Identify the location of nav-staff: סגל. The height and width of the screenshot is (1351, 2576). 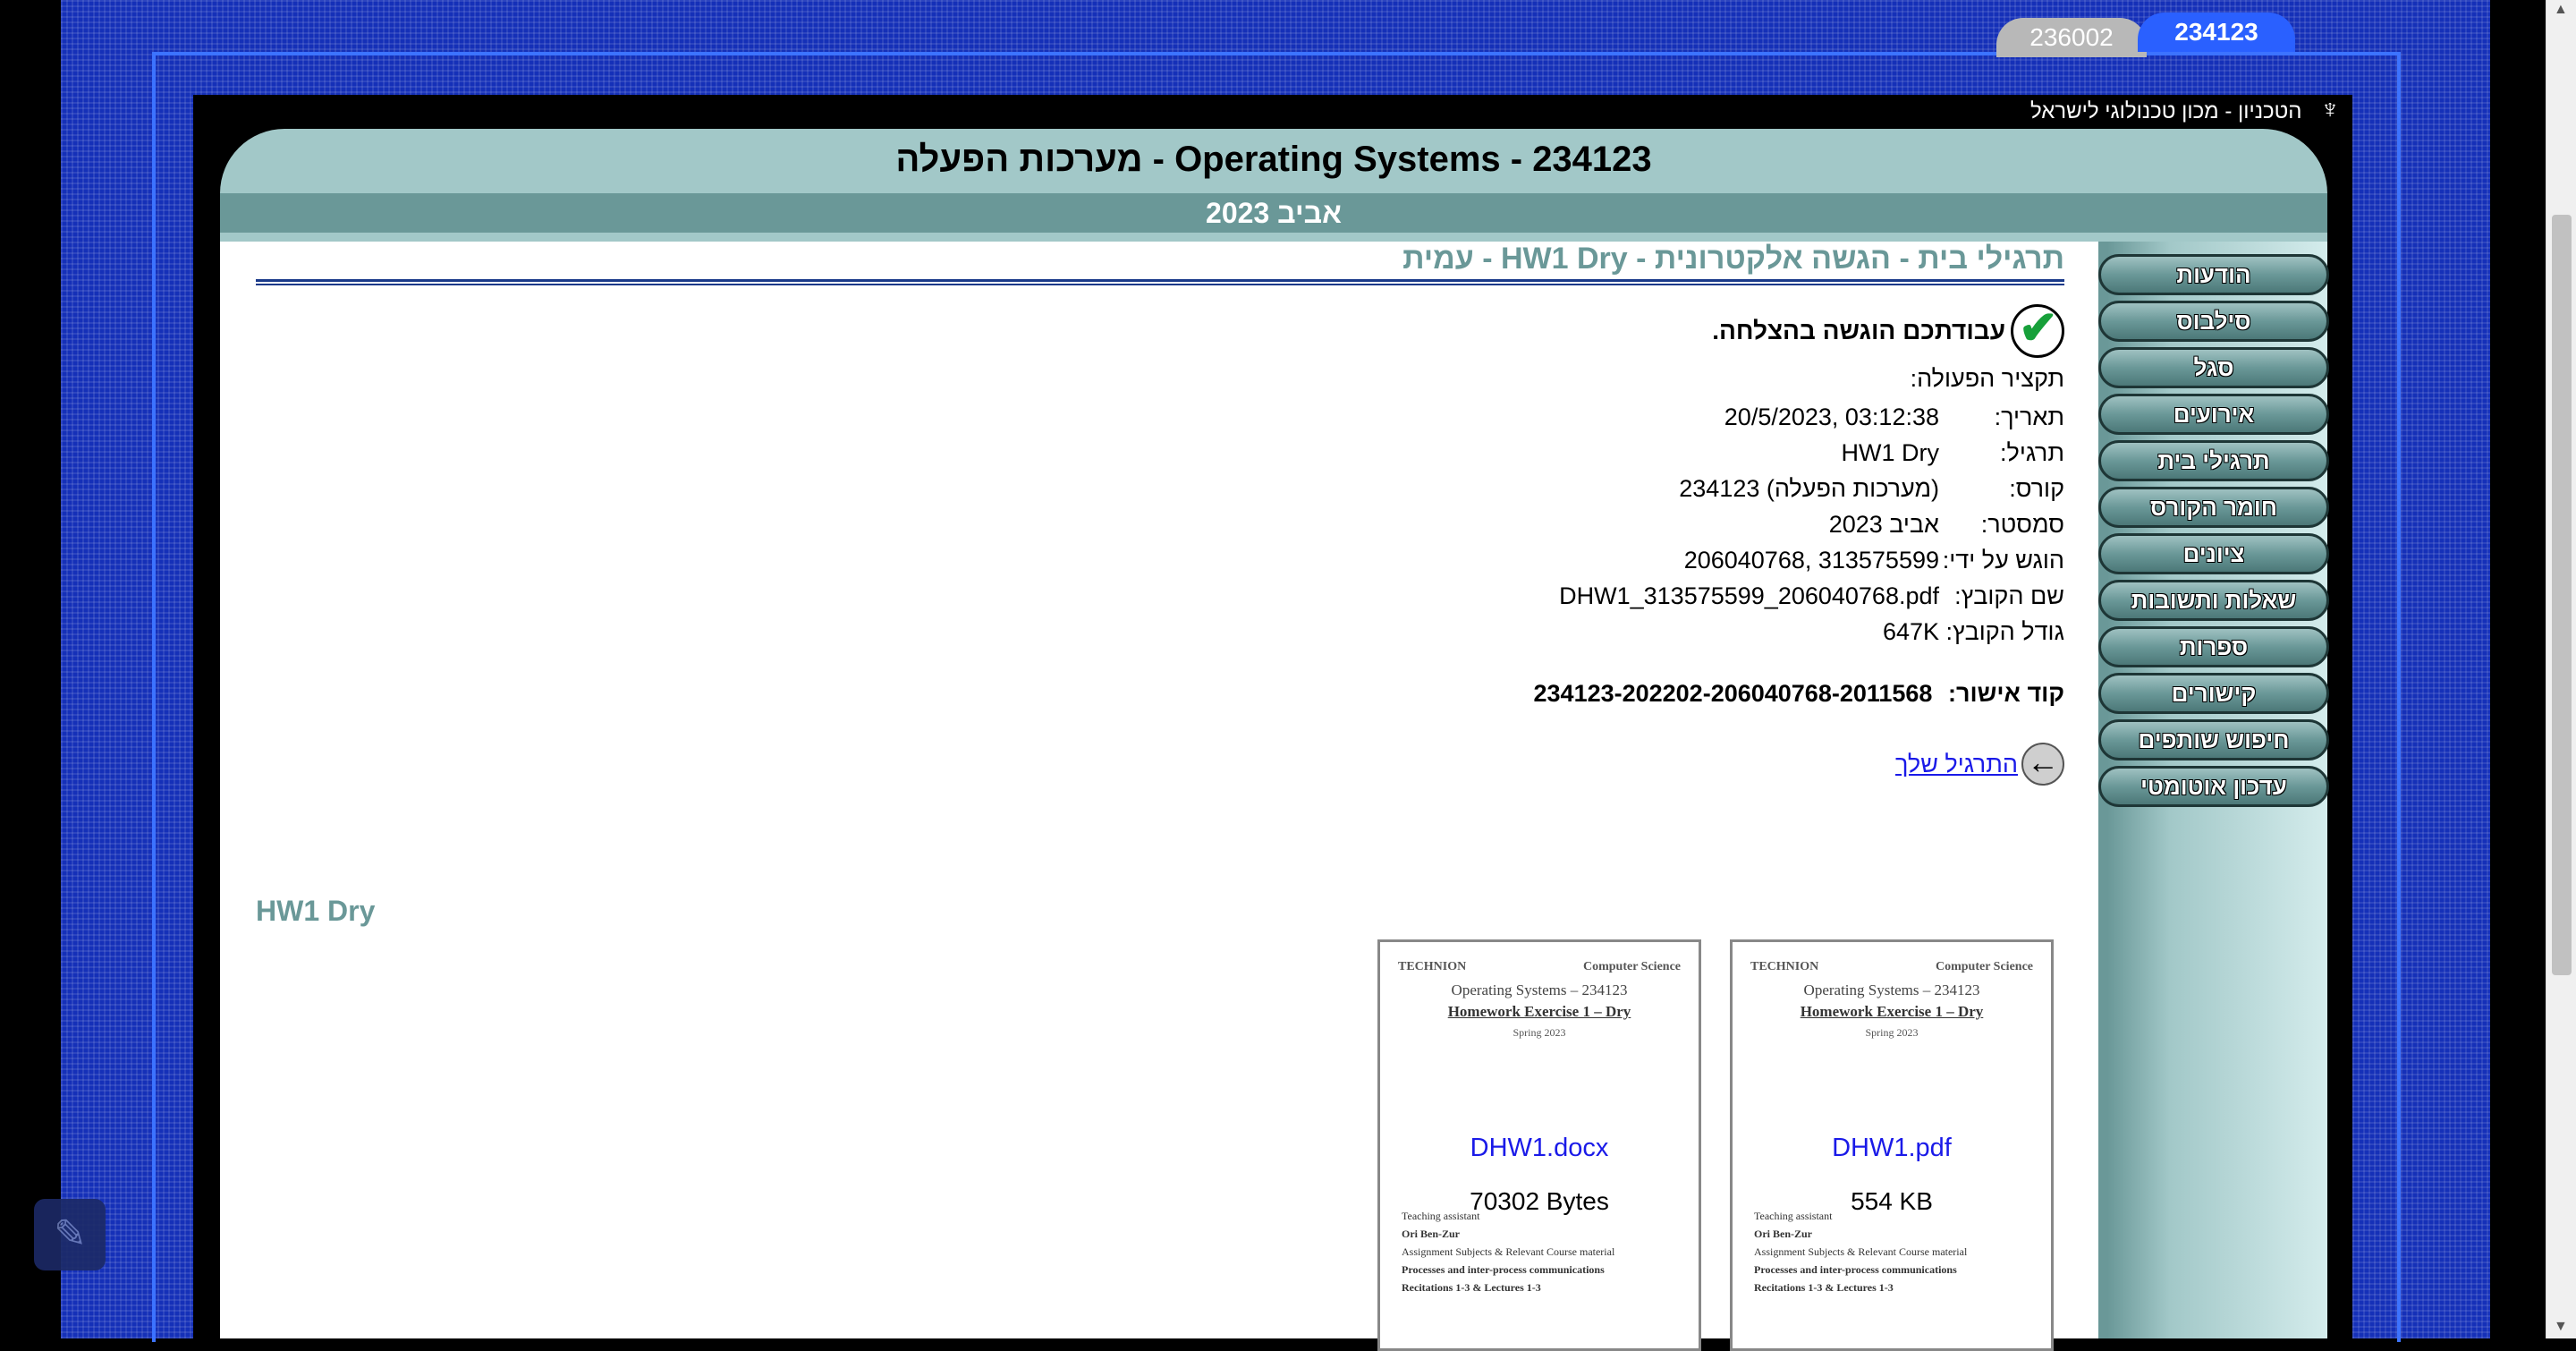
(2213, 367).